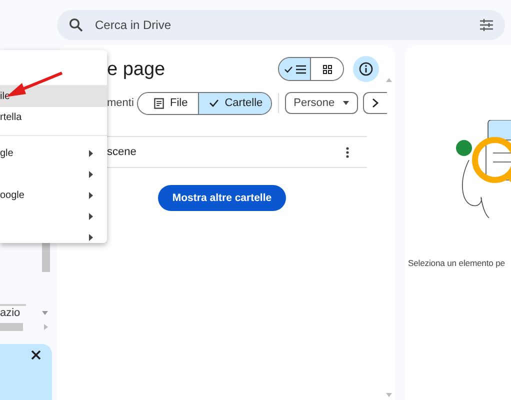 The image size is (511, 400). What do you see at coordinates (121, 103) in the screenshot?
I see `filter-label: menti` at bounding box center [121, 103].